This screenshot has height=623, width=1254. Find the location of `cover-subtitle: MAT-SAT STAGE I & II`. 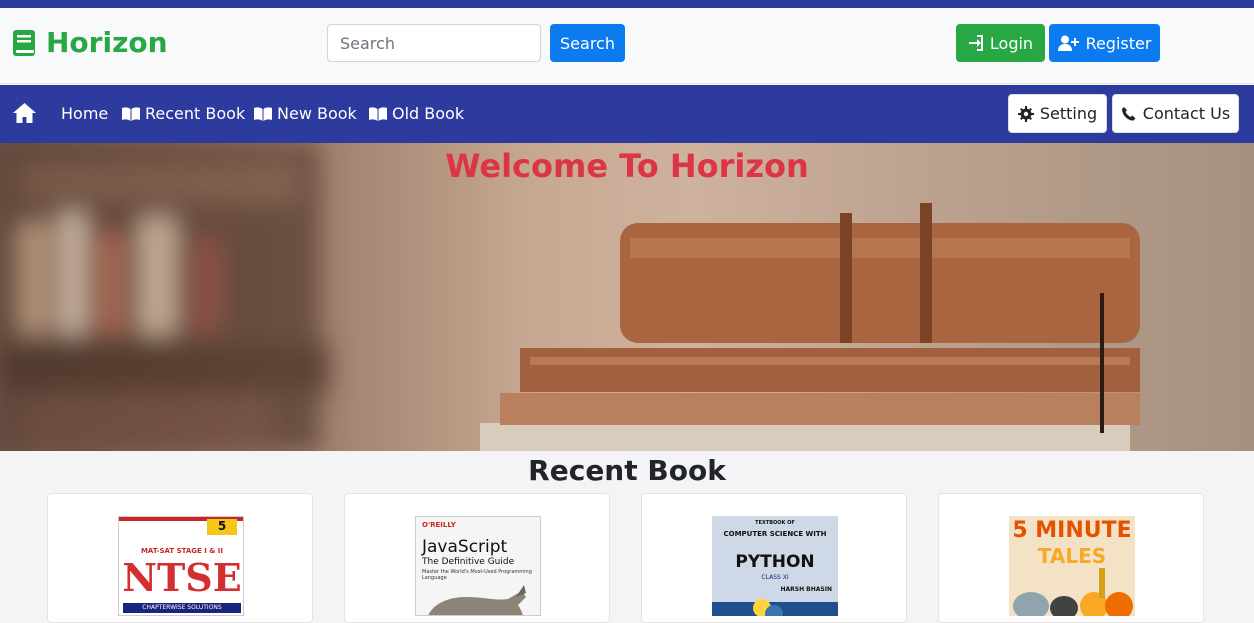

cover-subtitle: MAT-SAT STAGE I & II is located at coordinates (182, 551).